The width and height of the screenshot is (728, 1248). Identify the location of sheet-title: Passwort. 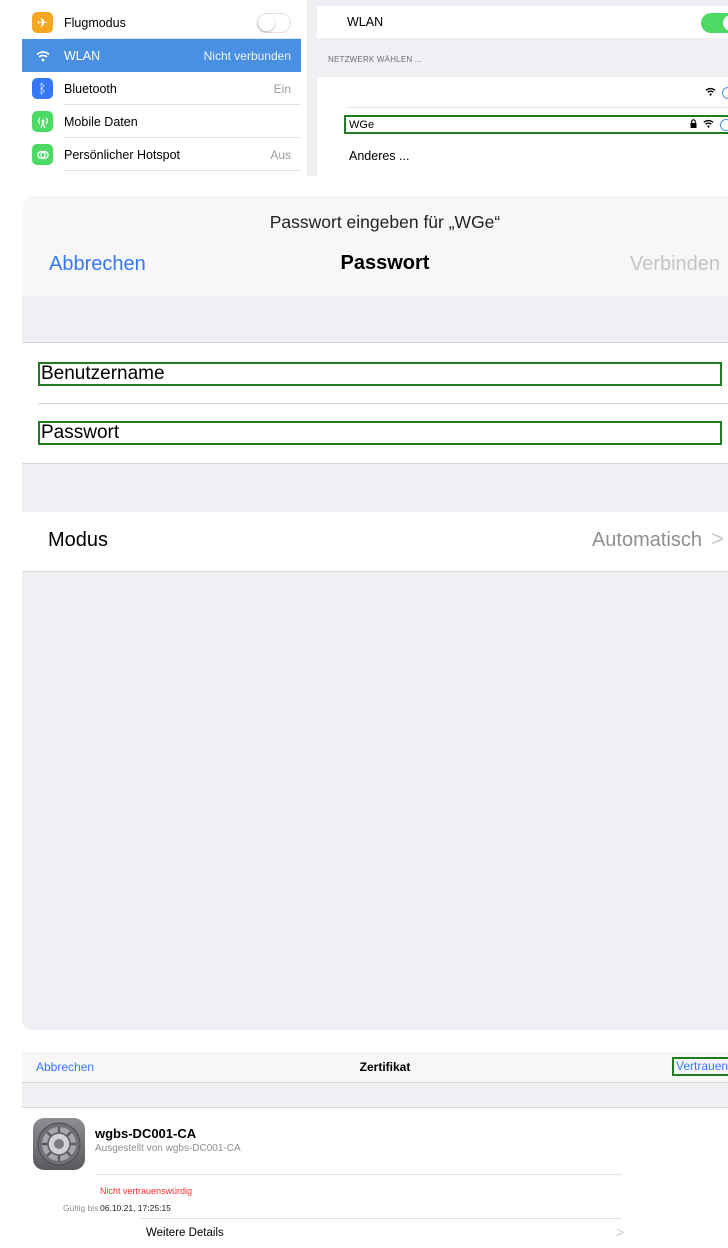
(385, 263).